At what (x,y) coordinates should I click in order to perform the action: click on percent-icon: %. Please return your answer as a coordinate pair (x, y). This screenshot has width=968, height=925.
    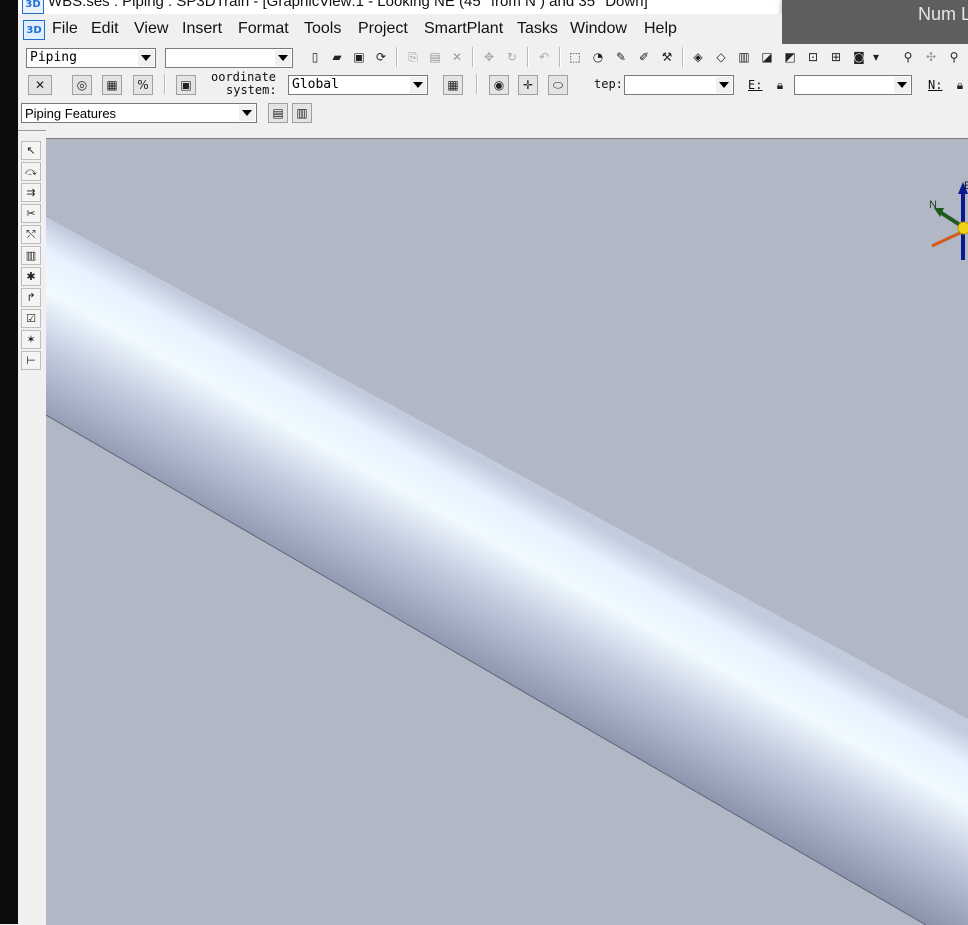
    Looking at the image, I should click on (143, 85).